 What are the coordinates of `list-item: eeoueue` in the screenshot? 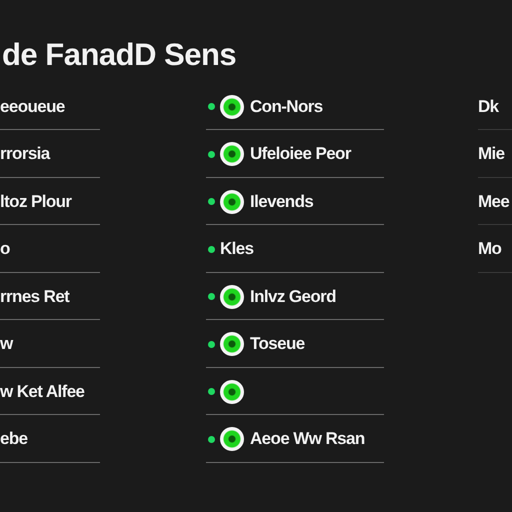 It's located at (32, 106).